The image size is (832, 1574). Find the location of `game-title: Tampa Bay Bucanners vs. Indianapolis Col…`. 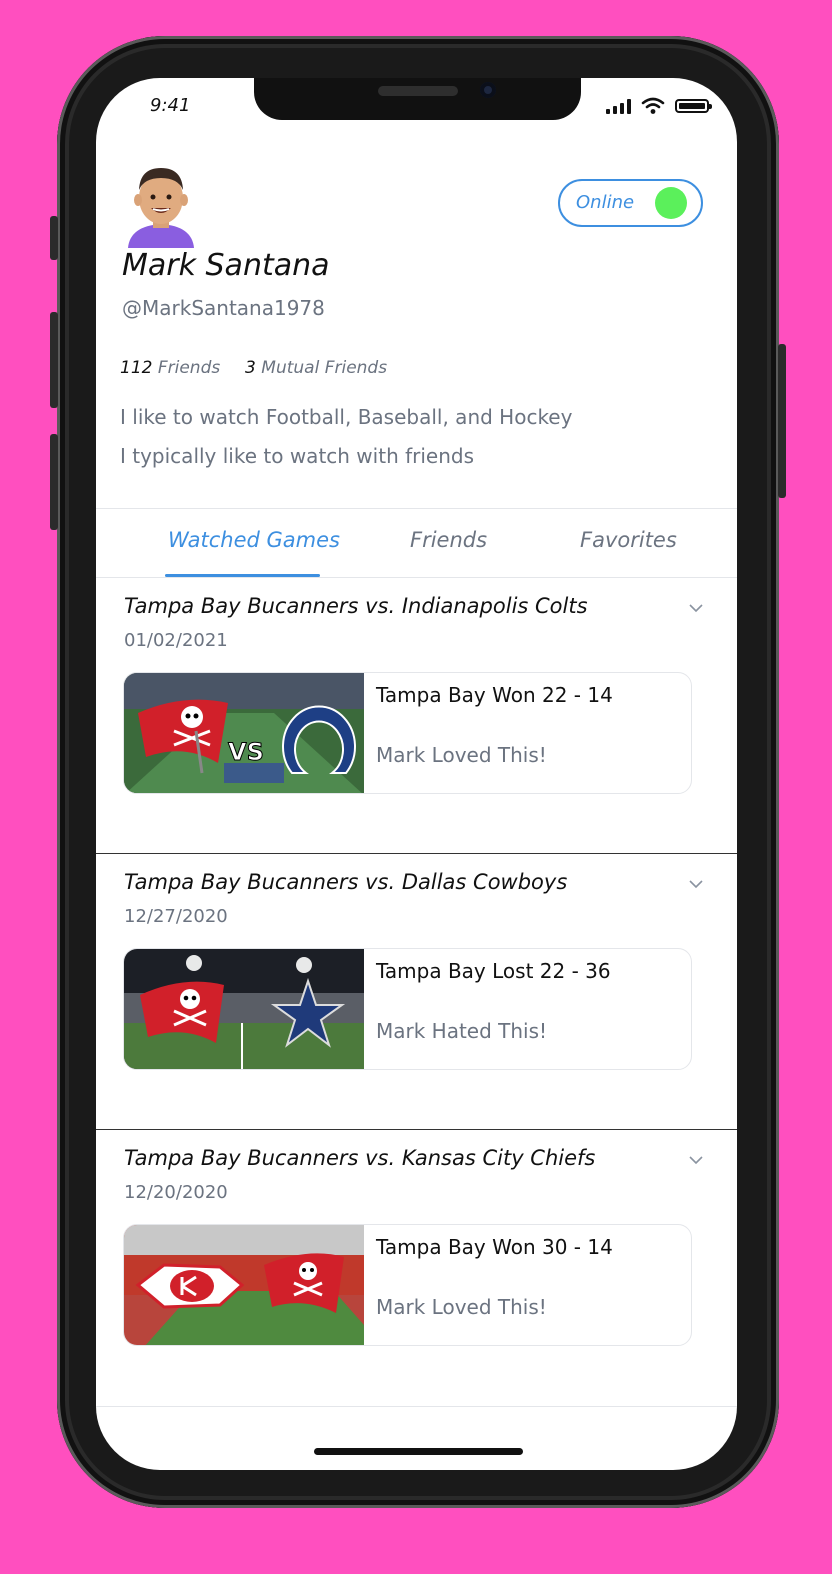

game-title: Tampa Bay Bucanners vs. Indianapolis Col… is located at coordinates (356, 606).